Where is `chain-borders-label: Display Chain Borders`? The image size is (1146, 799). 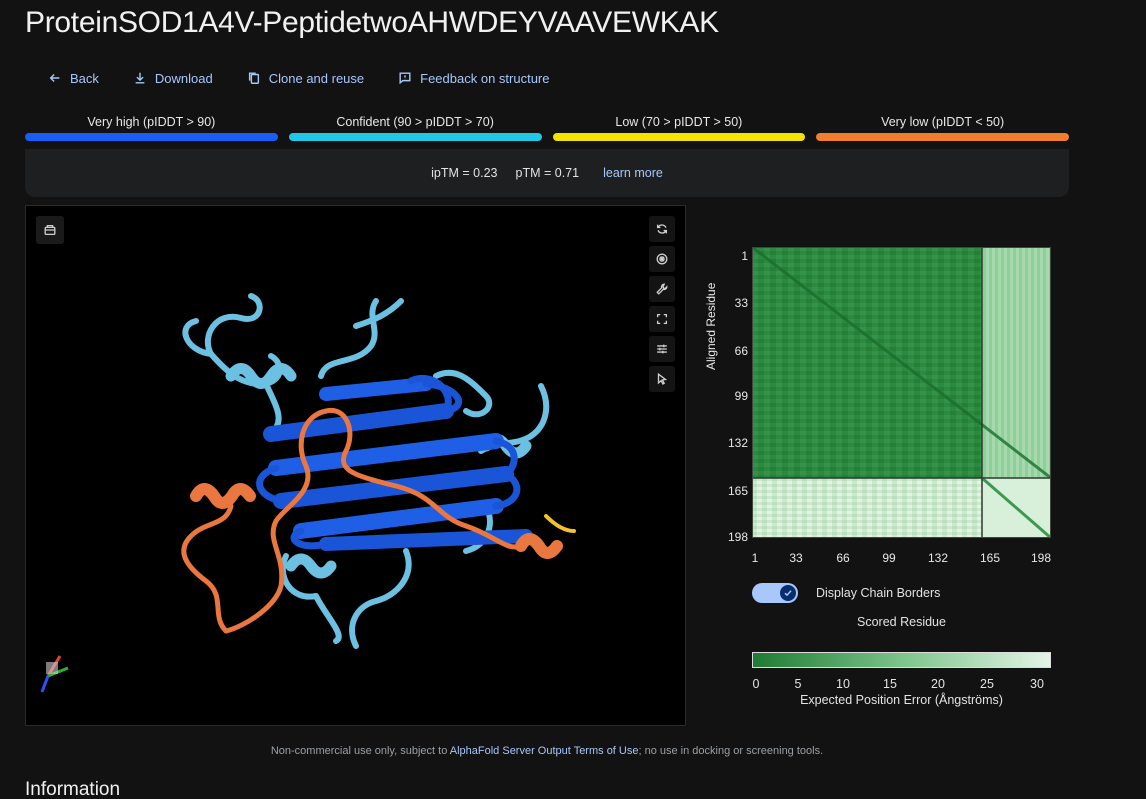 chain-borders-label: Display Chain Borders is located at coordinates (878, 593).